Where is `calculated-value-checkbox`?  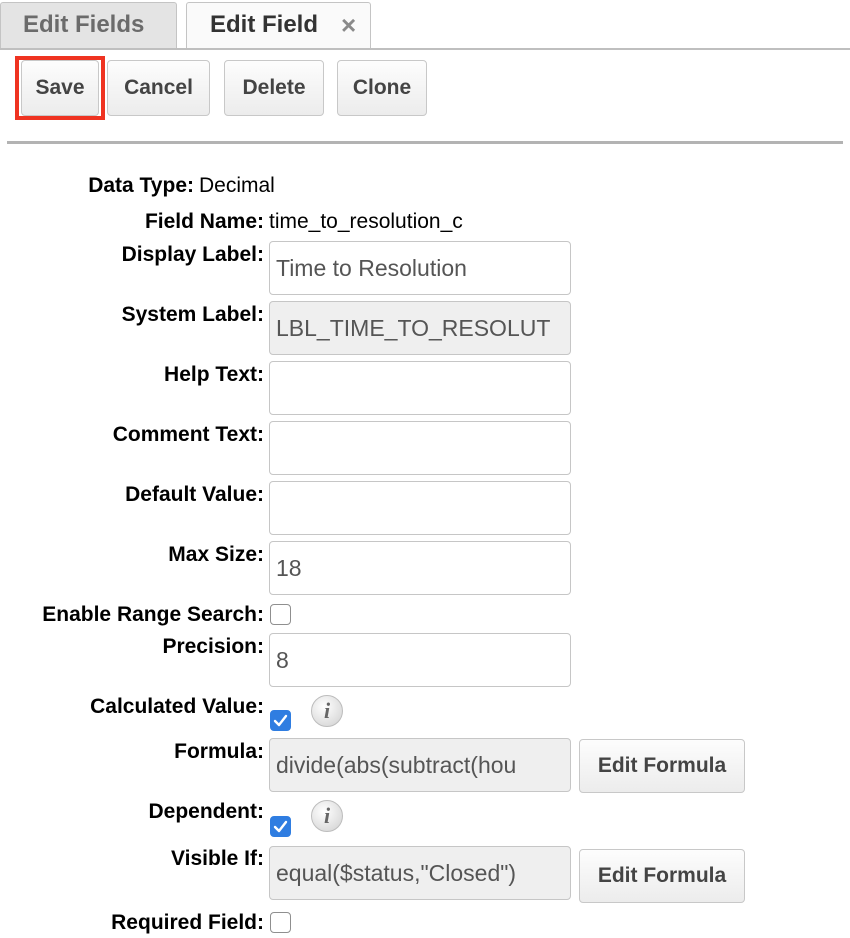 calculated-value-checkbox is located at coordinates (280, 720).